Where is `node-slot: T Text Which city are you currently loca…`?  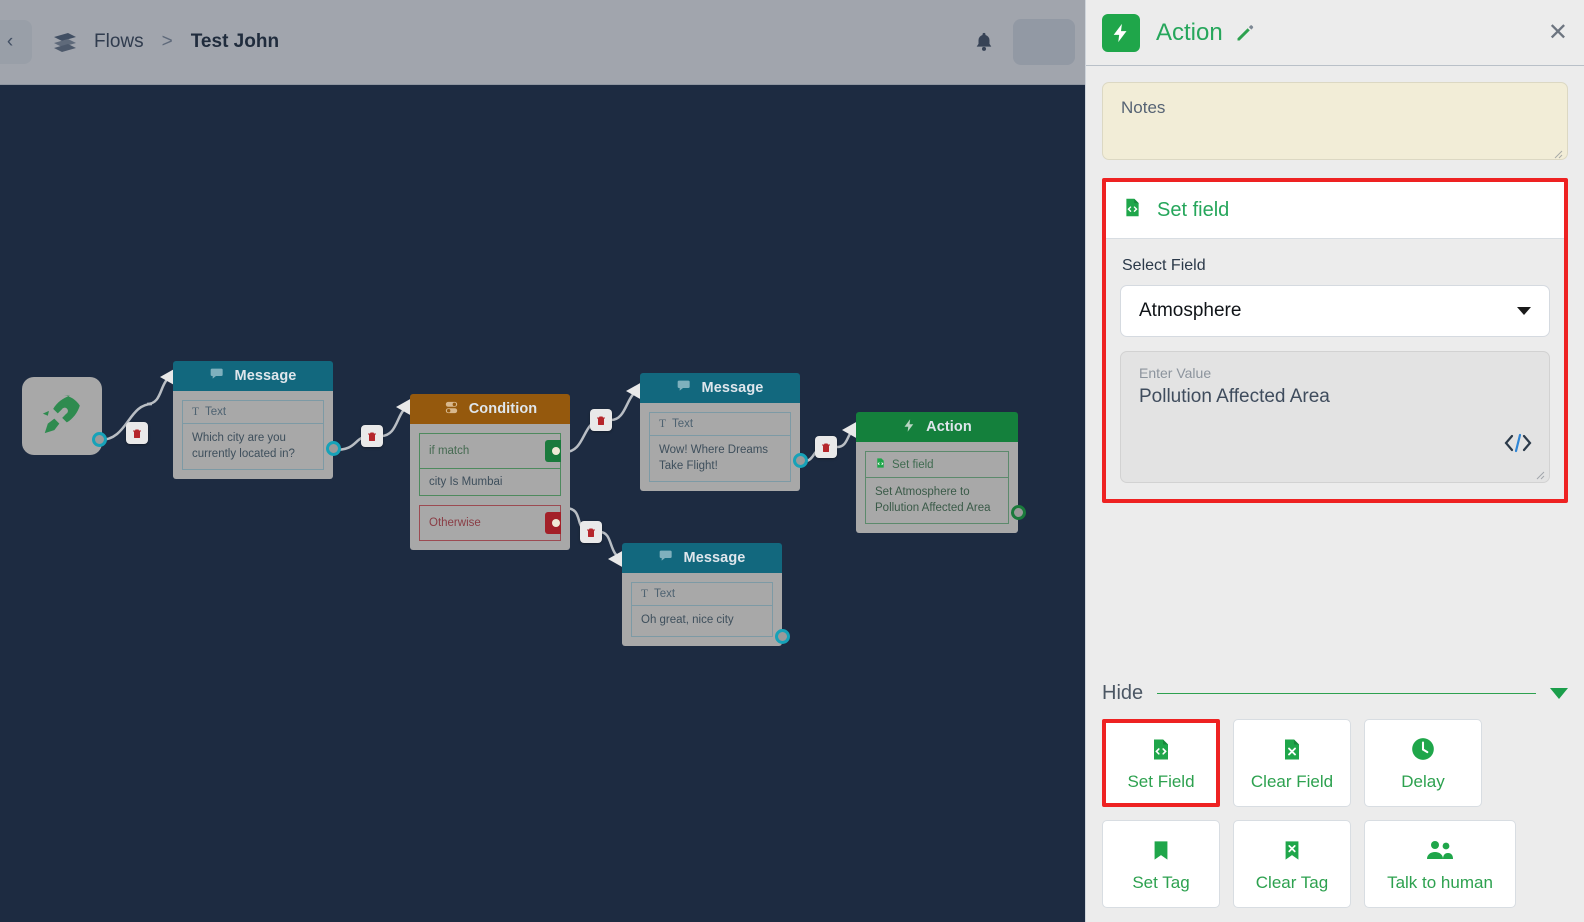 node-slot: T Text Which city are you currently loca… is located at coordinates (253, 435).